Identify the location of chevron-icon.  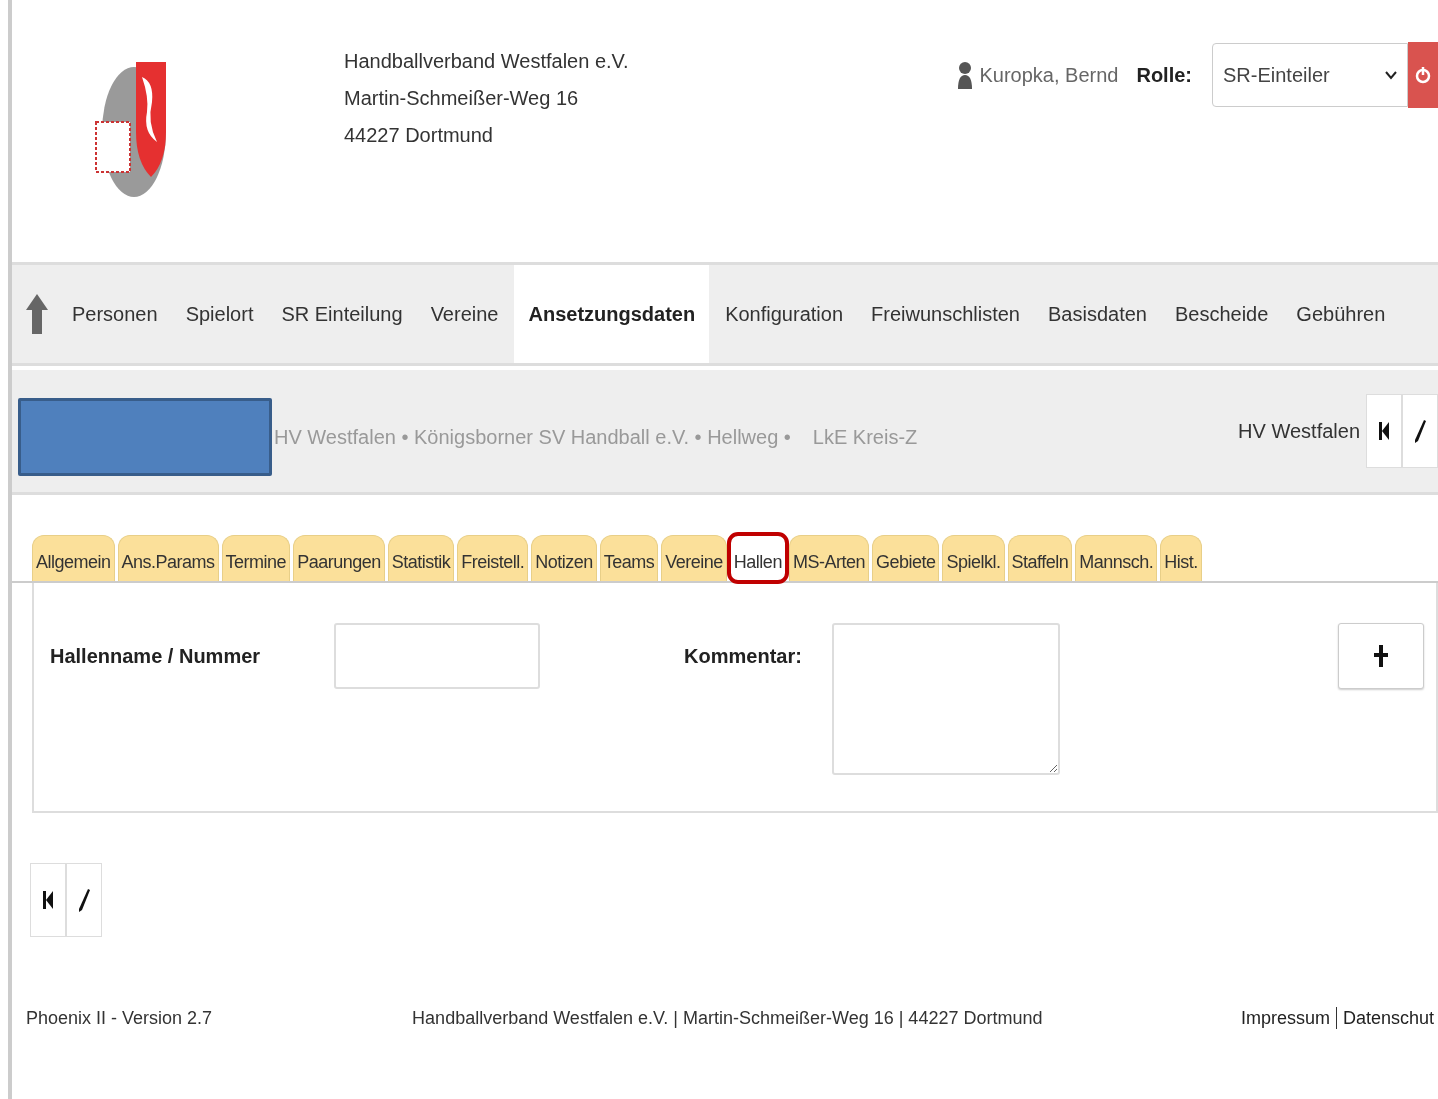
(1391, 75).